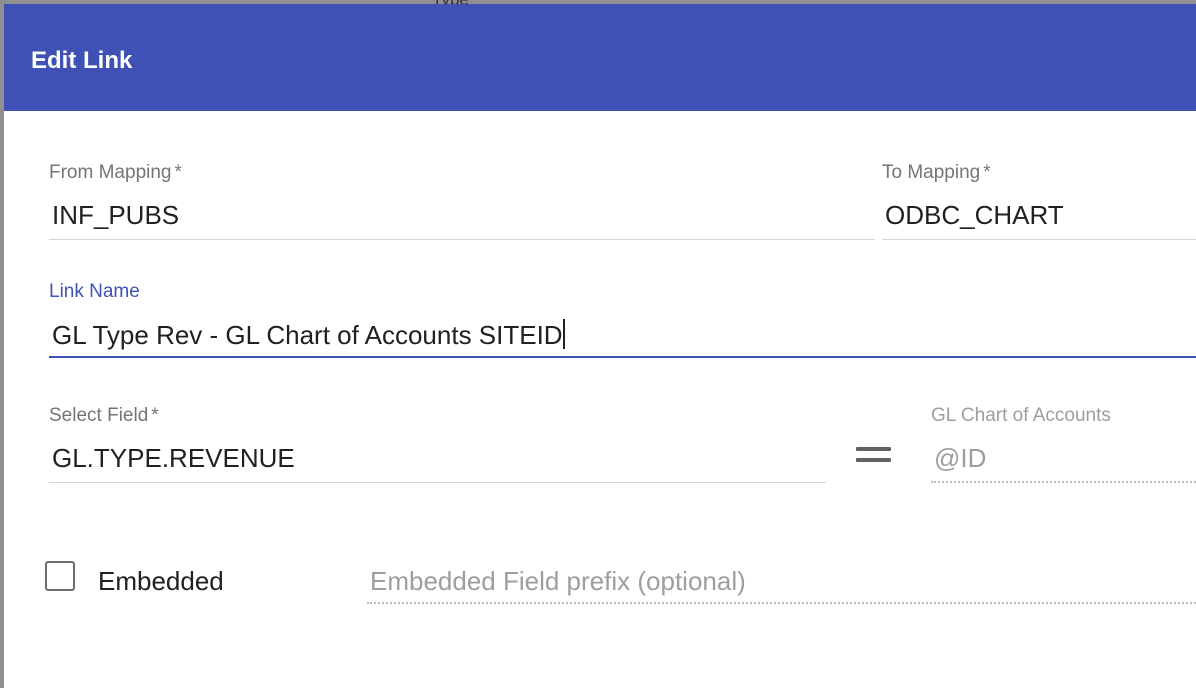  What do you see at coordinates (1063, 445) in the screenshot?
I see `target-field: GL Chart of Accounts @ID` at bounding box center [1063, 445].